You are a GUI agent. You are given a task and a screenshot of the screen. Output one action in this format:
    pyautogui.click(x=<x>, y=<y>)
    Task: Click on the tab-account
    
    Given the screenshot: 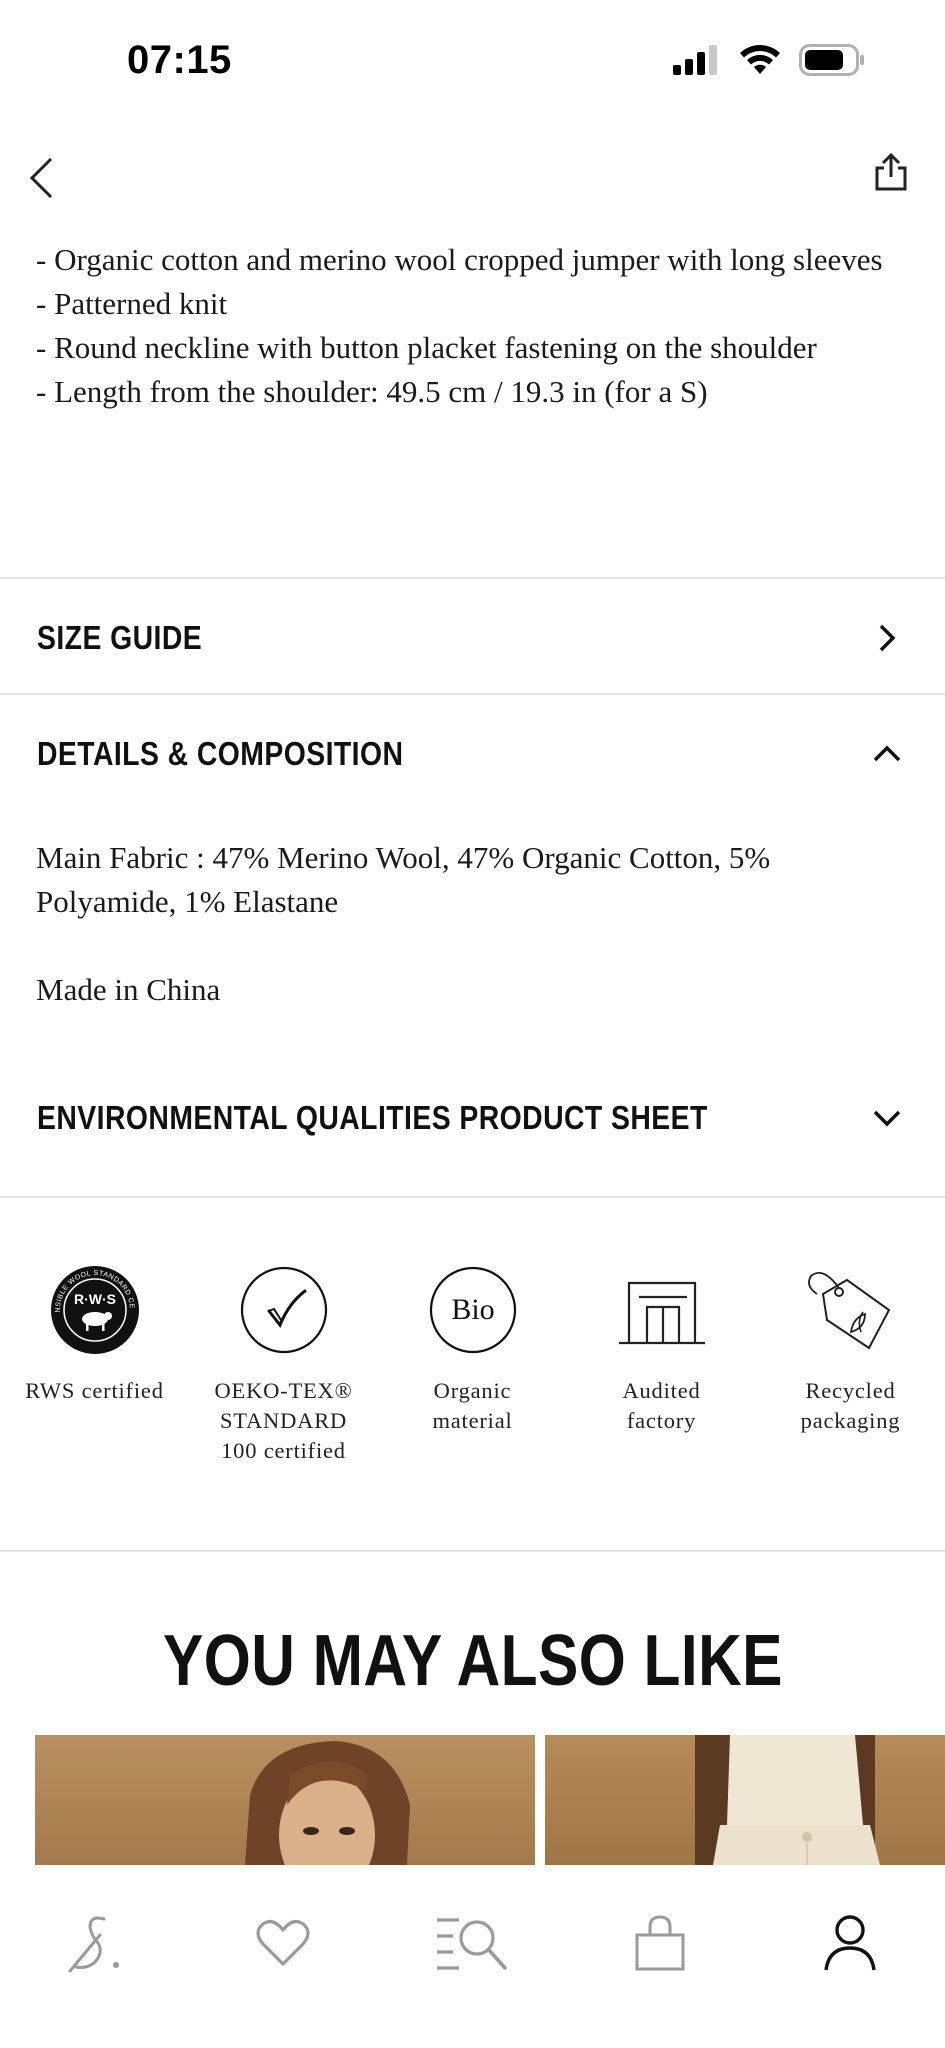 What is the action you would take?
    pyautogui.click(x=850, y=1945)
    